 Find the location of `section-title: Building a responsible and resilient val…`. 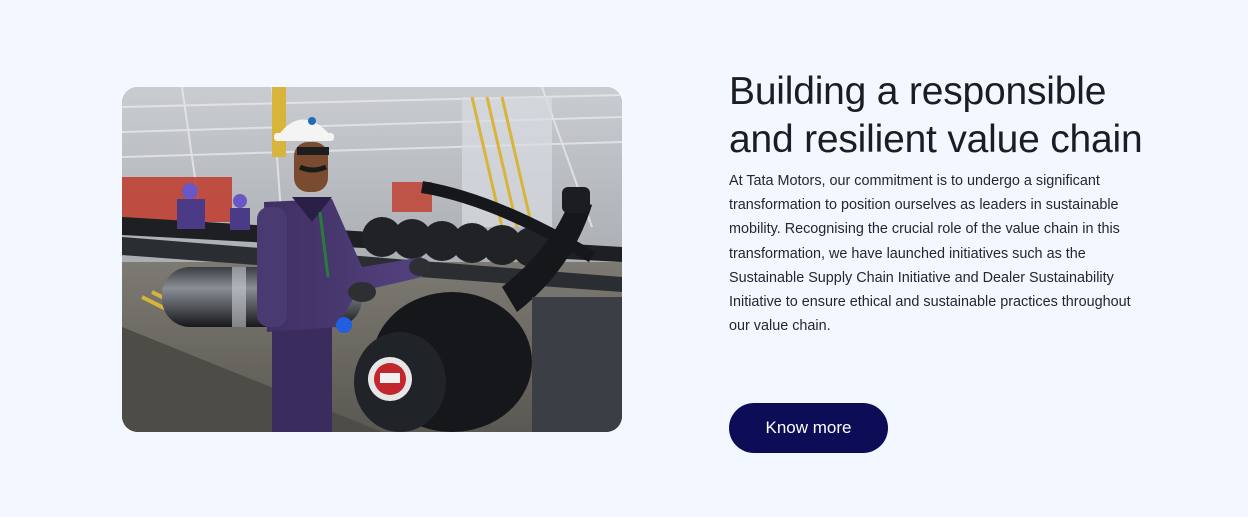

section-title: Building a responsible and resilient val… is located at coordinates (936, 115).